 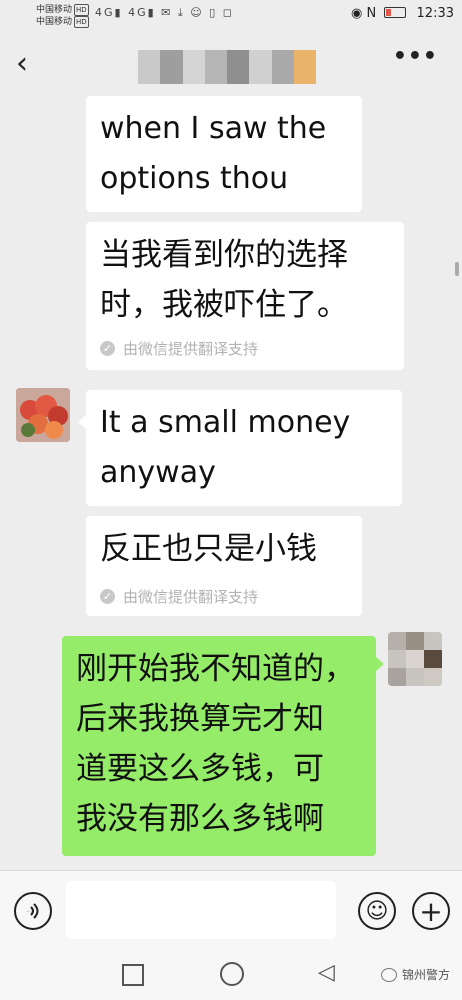 I want to click on system-nav-bar: ◁ 锦州警方, so click(x=231, y=975).